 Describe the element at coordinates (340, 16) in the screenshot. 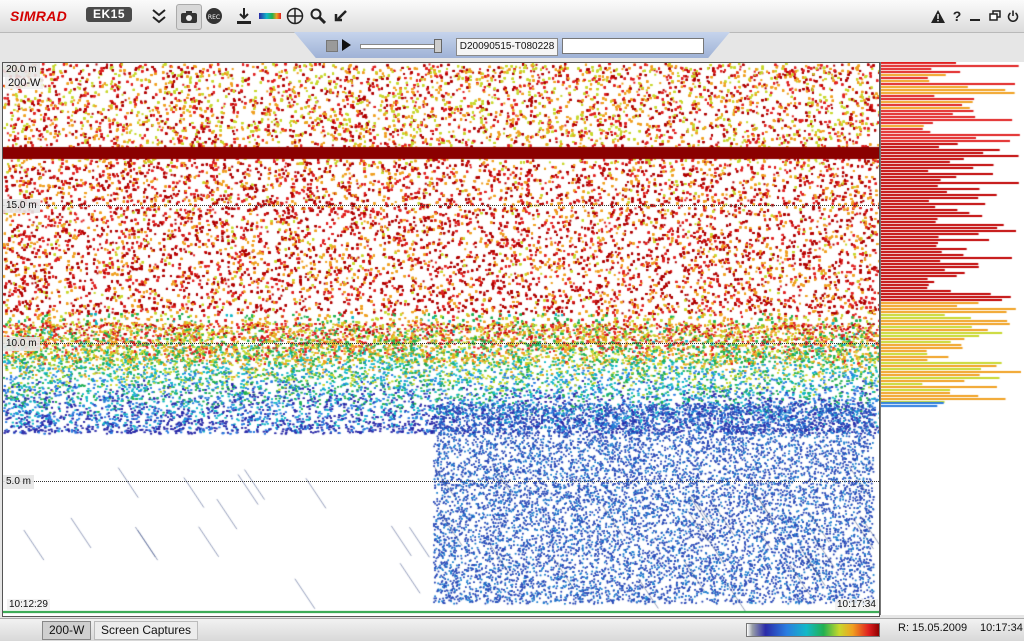

I see `back-arrow-icon` at that location.